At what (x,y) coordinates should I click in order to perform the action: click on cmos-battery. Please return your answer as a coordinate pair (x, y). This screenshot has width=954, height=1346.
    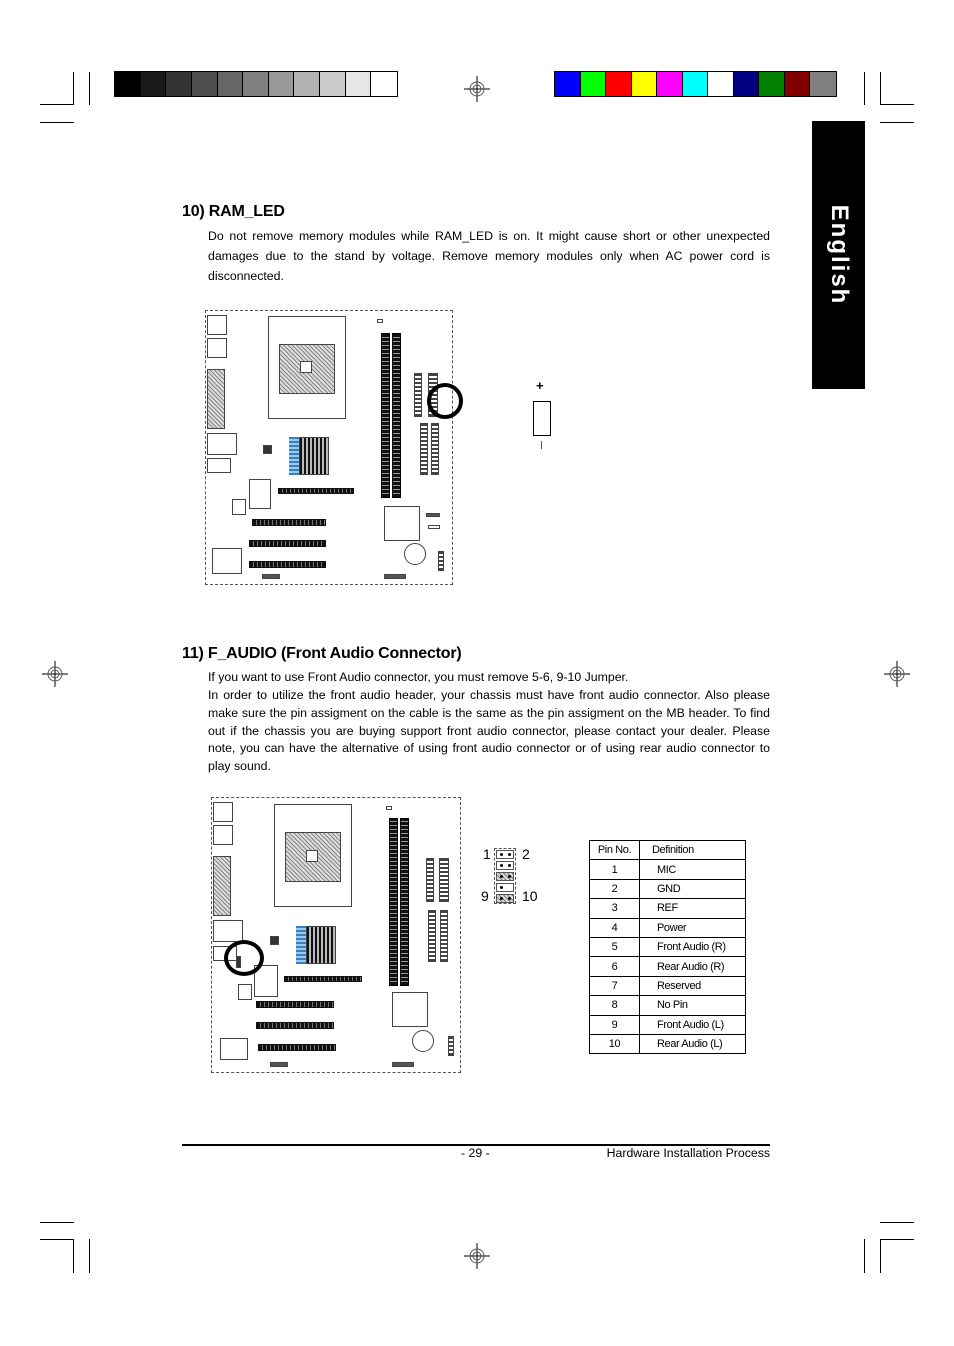
    Looking at the image, I should click on (415, 554).